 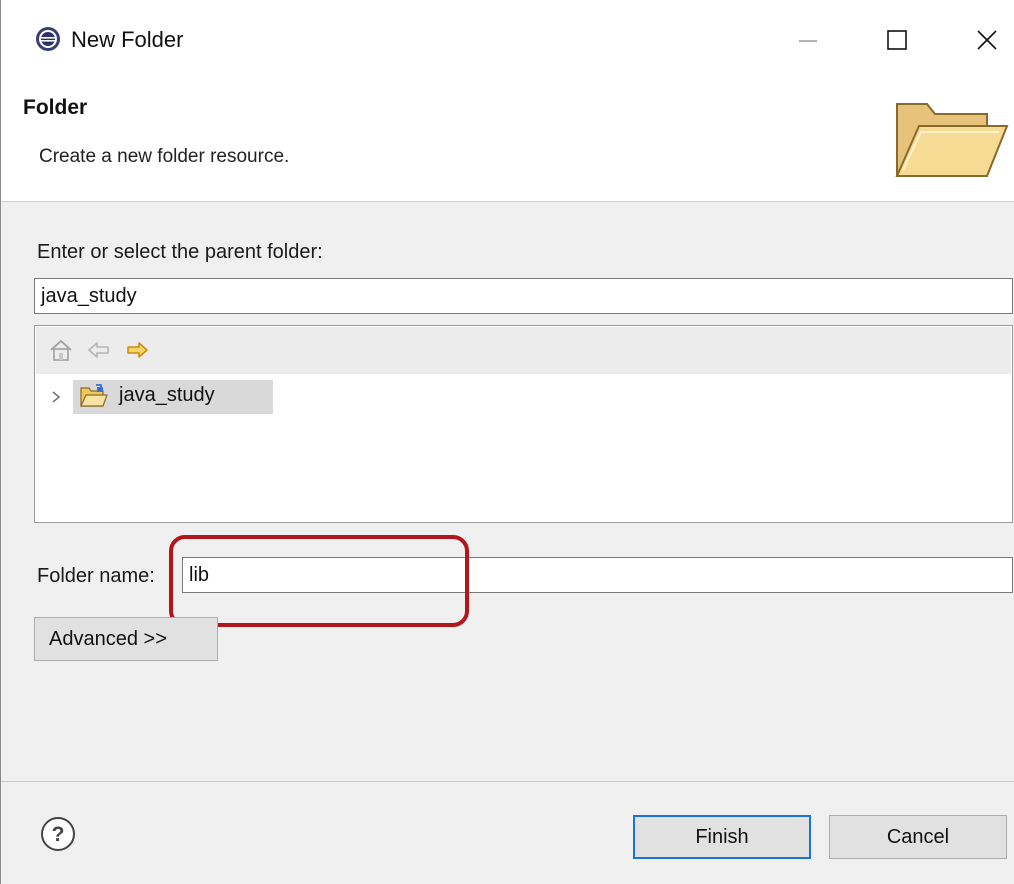 What do you see at coordinates (127, 39) in the screenshot?
I see `window-title: New Folder` at bounding box center [127, 39].